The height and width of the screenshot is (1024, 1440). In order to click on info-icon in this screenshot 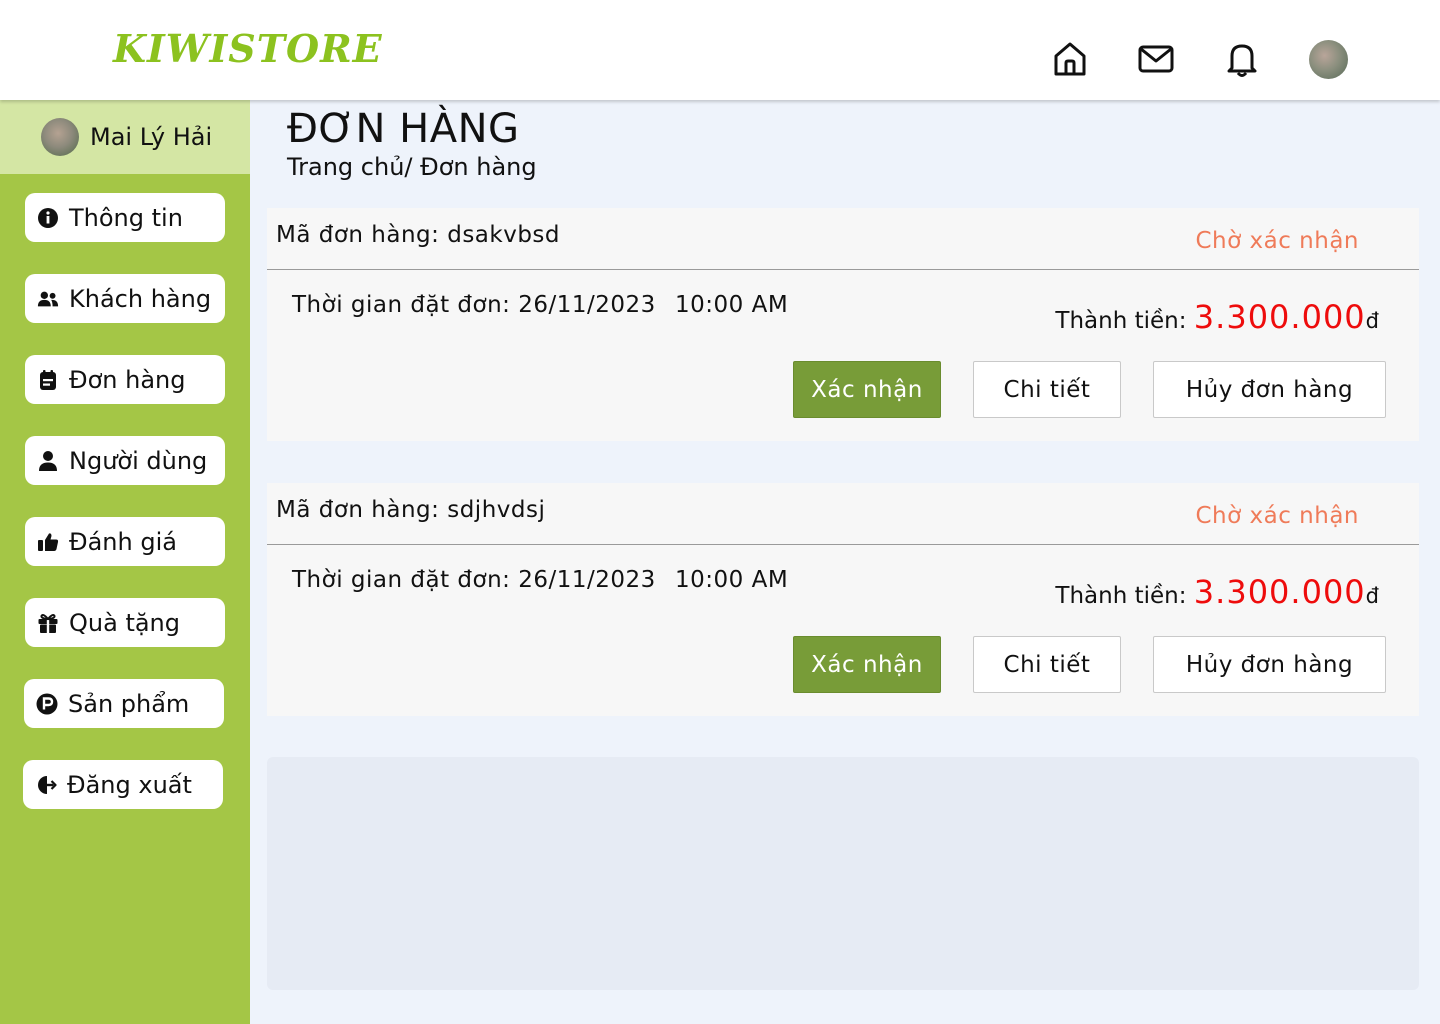, I will do `click(48, 218)`.